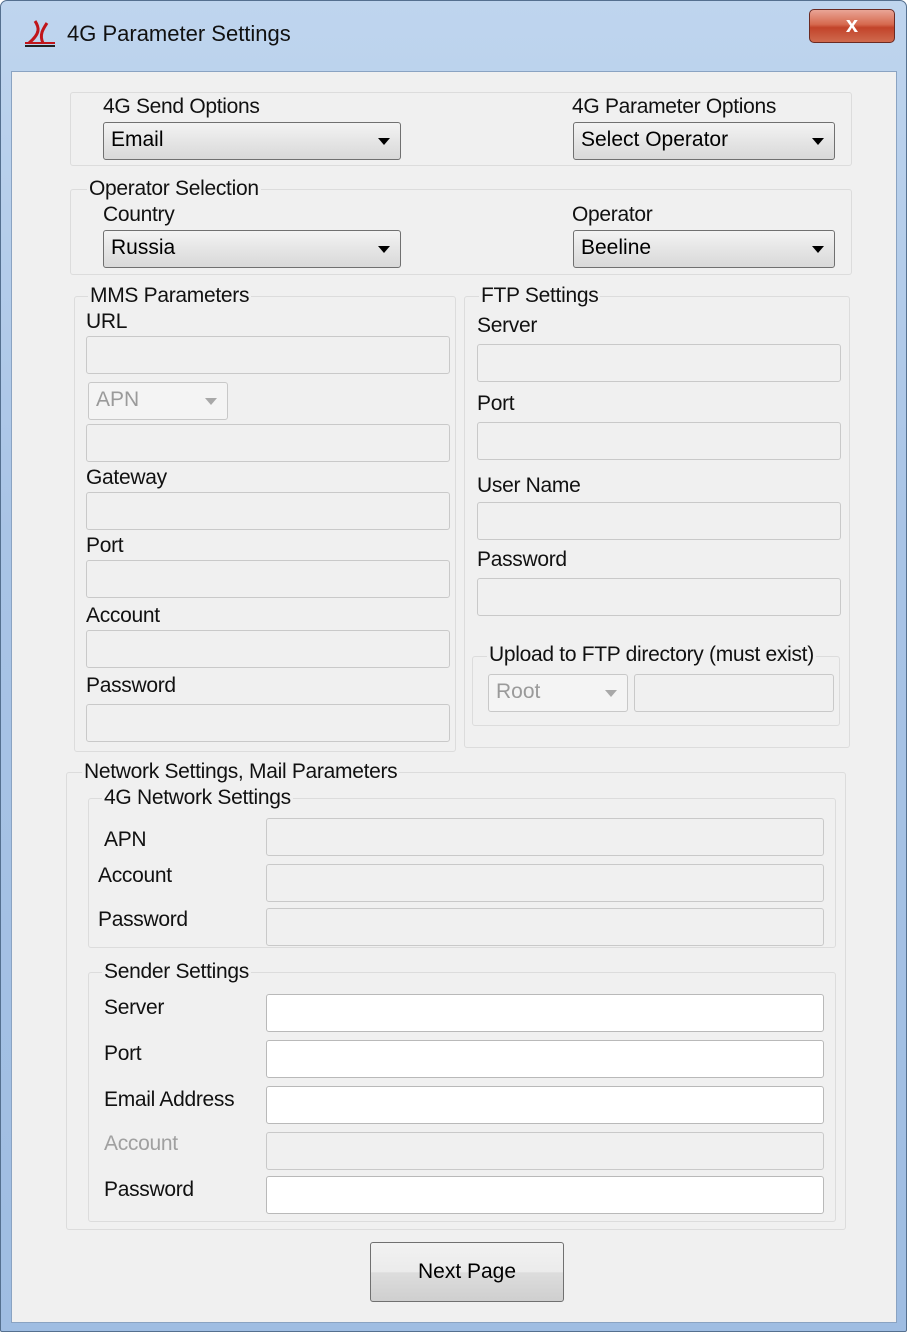  What do you see at coordinates (507, 325) in the screenshot?
I see `ftp-server-label: Server` at bounding box center [507, 325].